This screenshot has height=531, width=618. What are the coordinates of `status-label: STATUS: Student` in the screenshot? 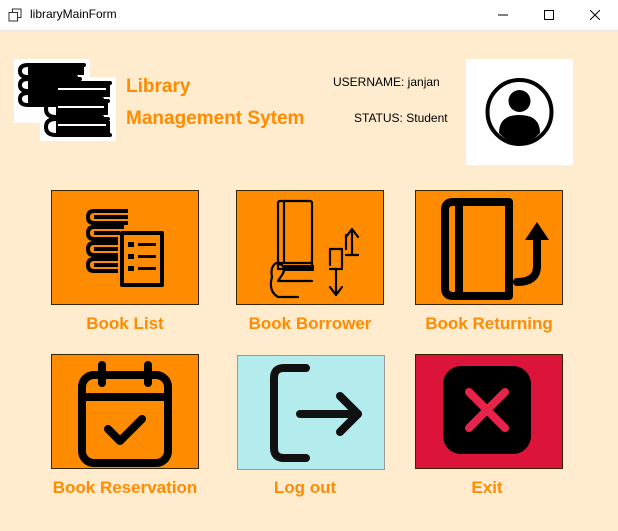 It's located at (401, 118).